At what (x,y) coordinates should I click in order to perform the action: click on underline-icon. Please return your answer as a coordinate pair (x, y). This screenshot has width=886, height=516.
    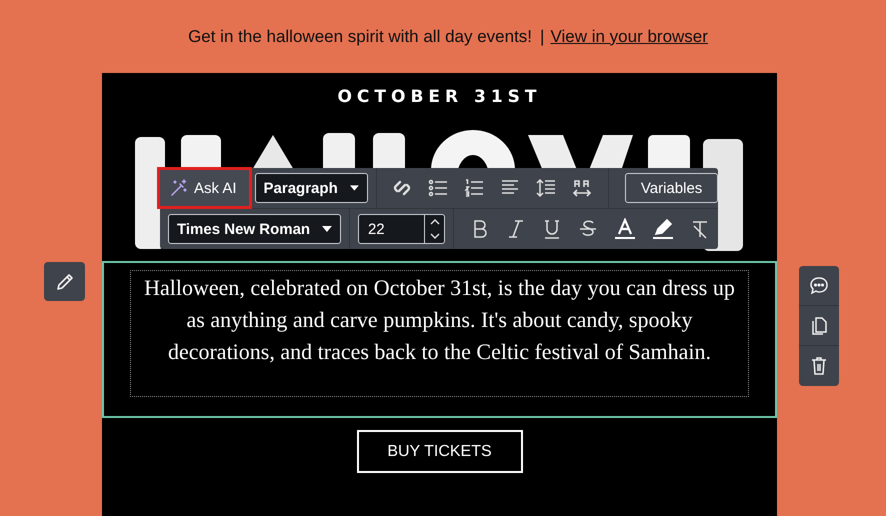
    Looking at the image, I should click on (552, 229).